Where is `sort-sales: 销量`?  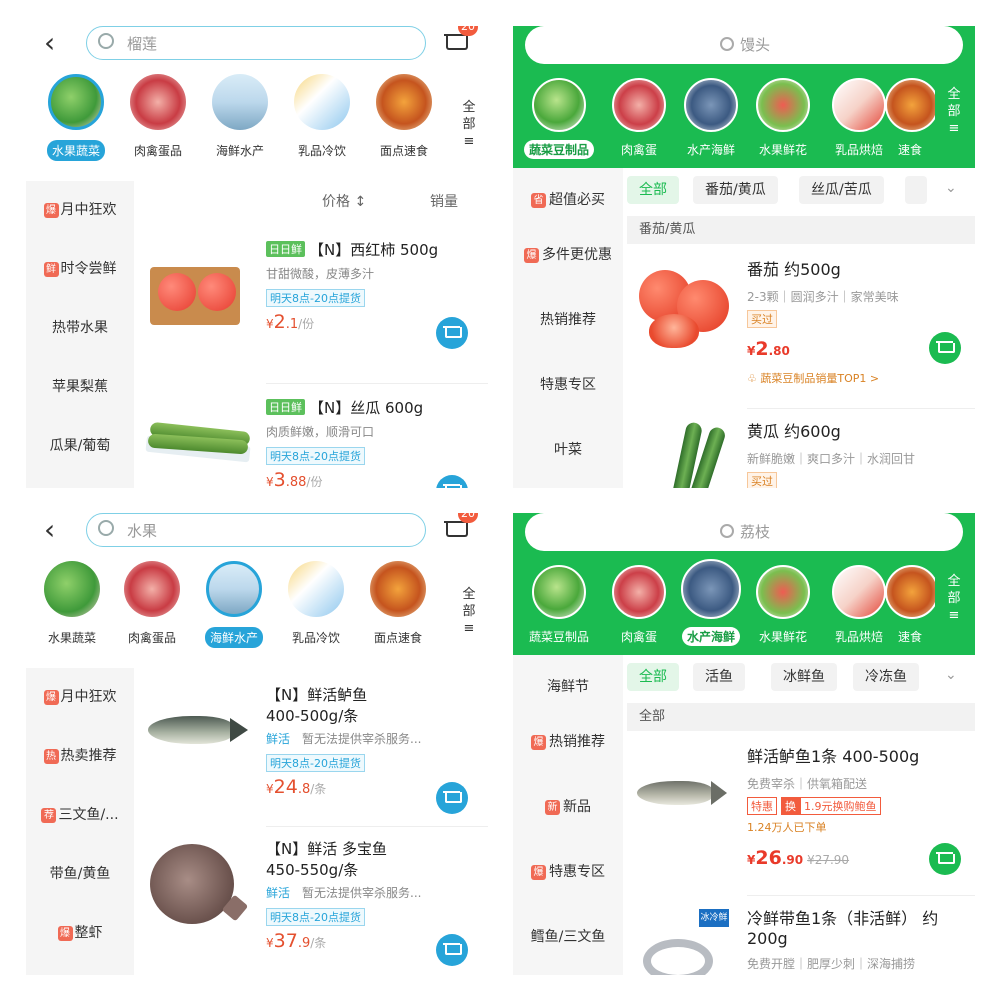
sort-sales: 销量 is located at coordinates (444, 201).